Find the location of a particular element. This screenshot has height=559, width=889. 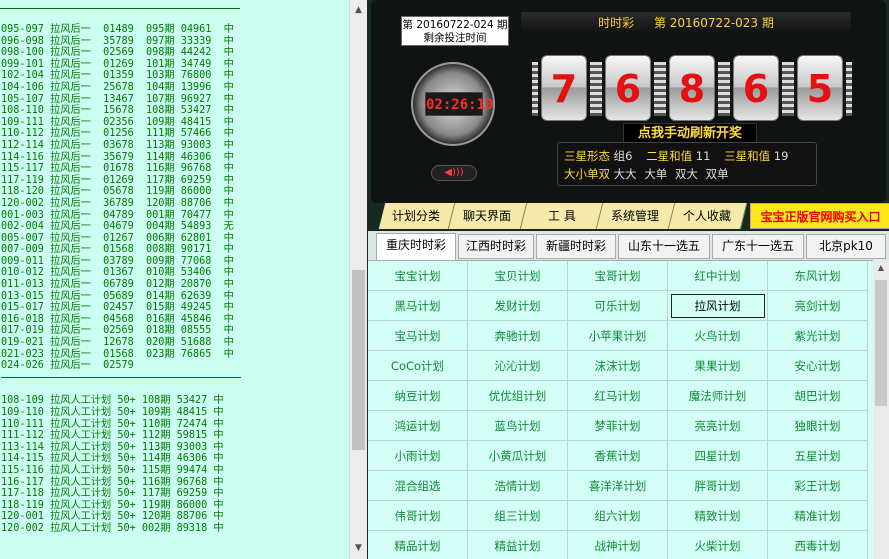

plan-item: 精品计划 is located at coordinates (418, 545).